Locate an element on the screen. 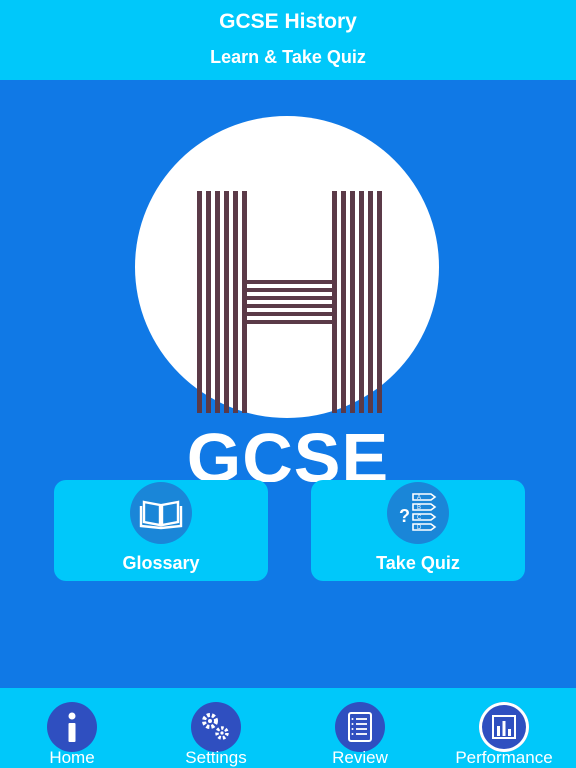 The height and width of the screenshot is (768, 576). take-quiz-button: ? AB CD Take Quiz is located at coordinates (418, 530).